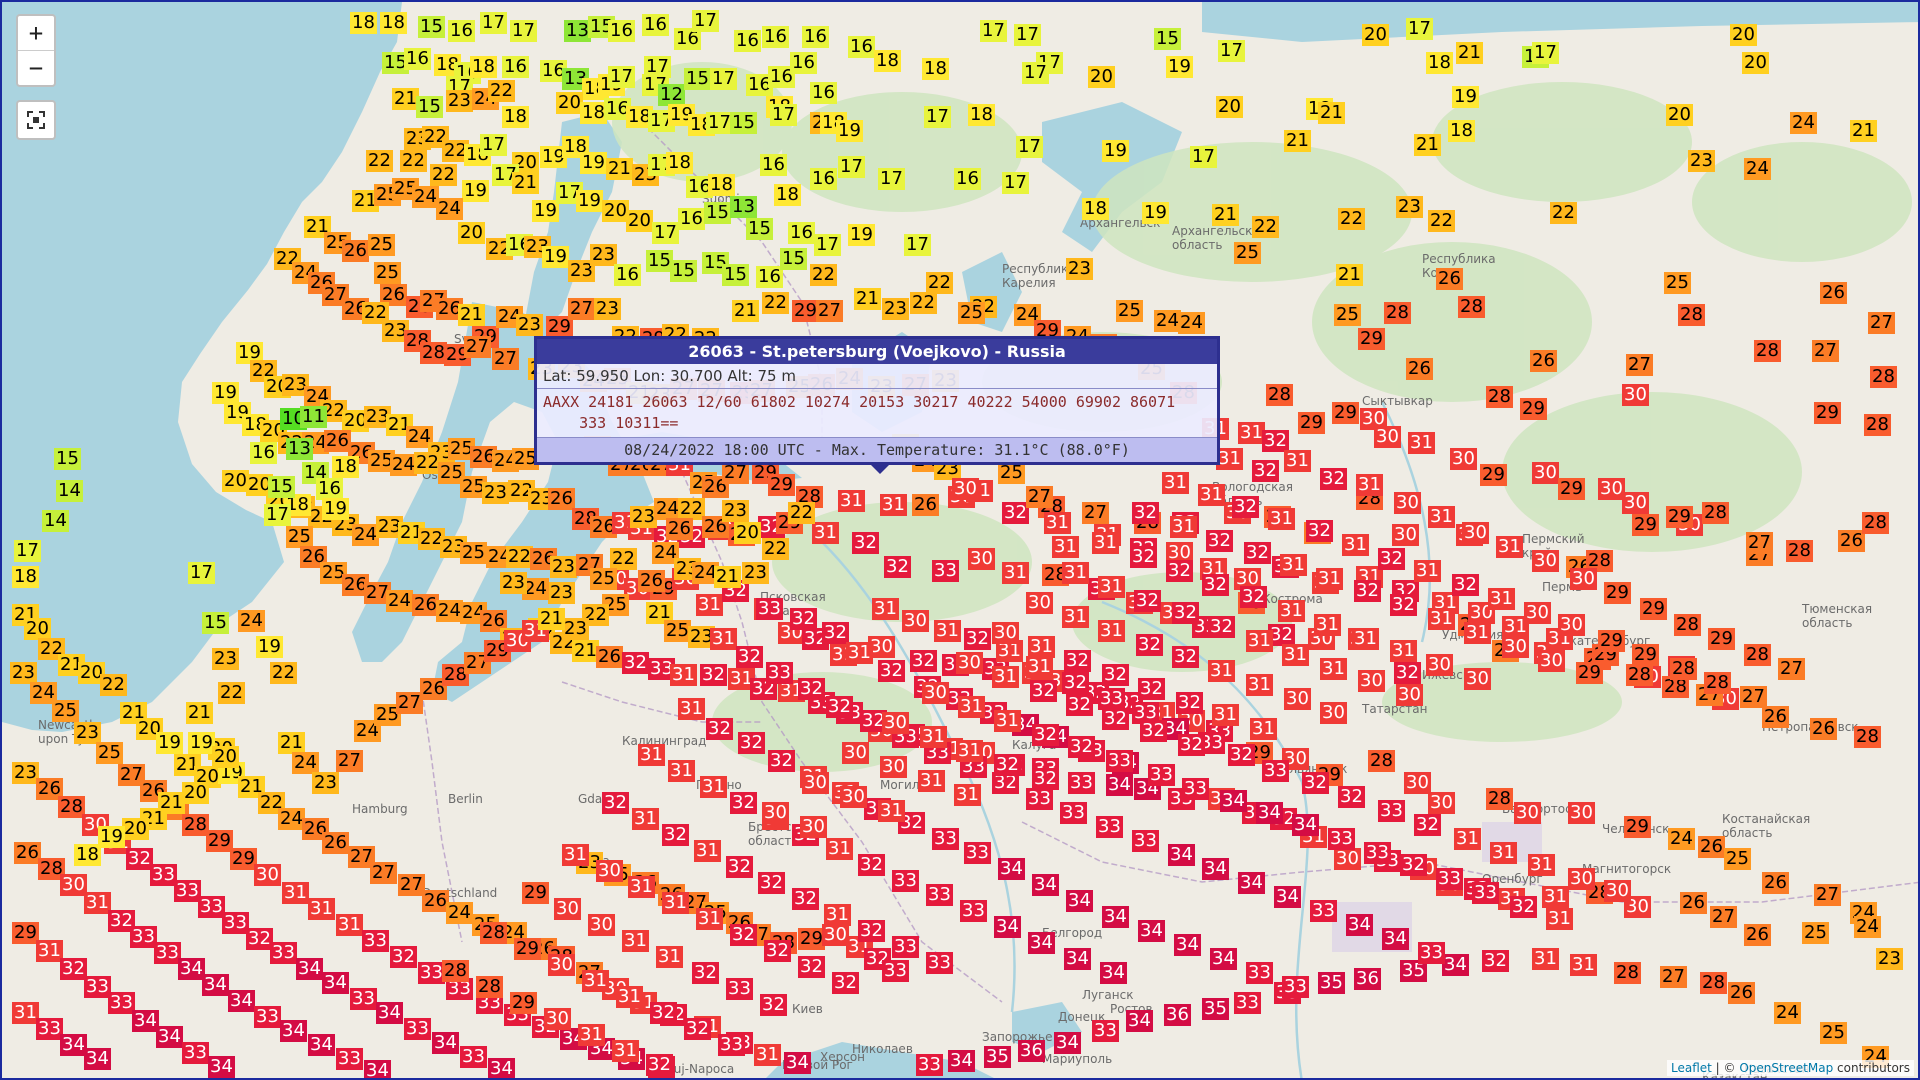 The width and height of the screenshot is (1920, 1080). Describe the element at coordinates (525, 183) in the screenshot. I see `temperature-marker: 21` at that location.